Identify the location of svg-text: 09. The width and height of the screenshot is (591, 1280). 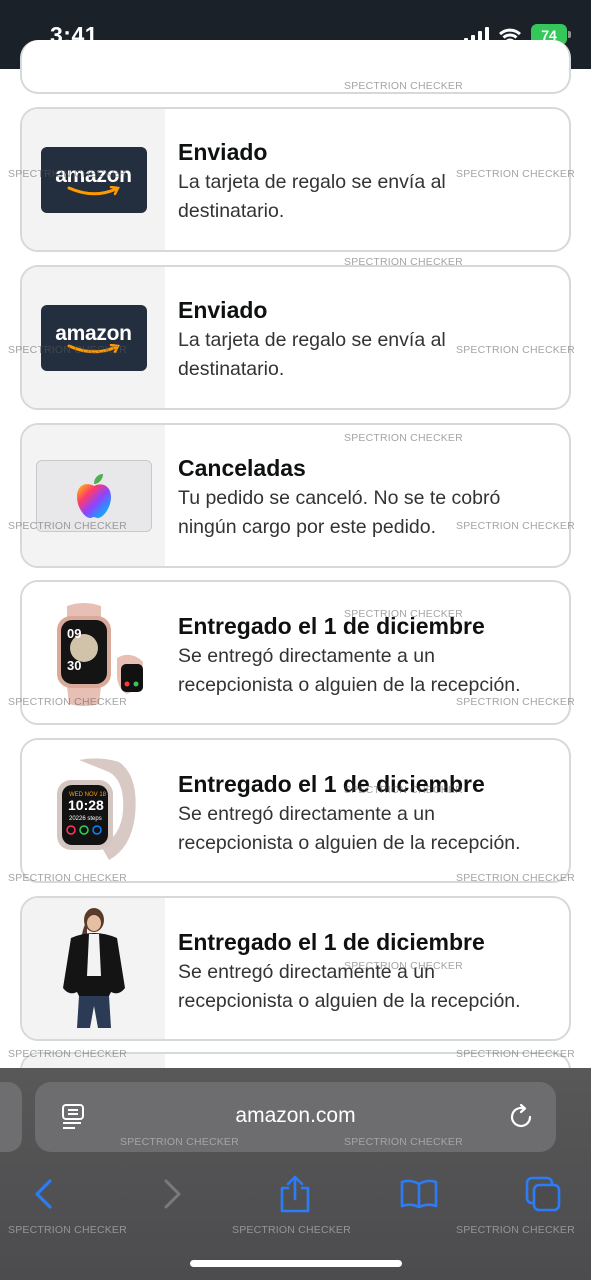
(74, 633).